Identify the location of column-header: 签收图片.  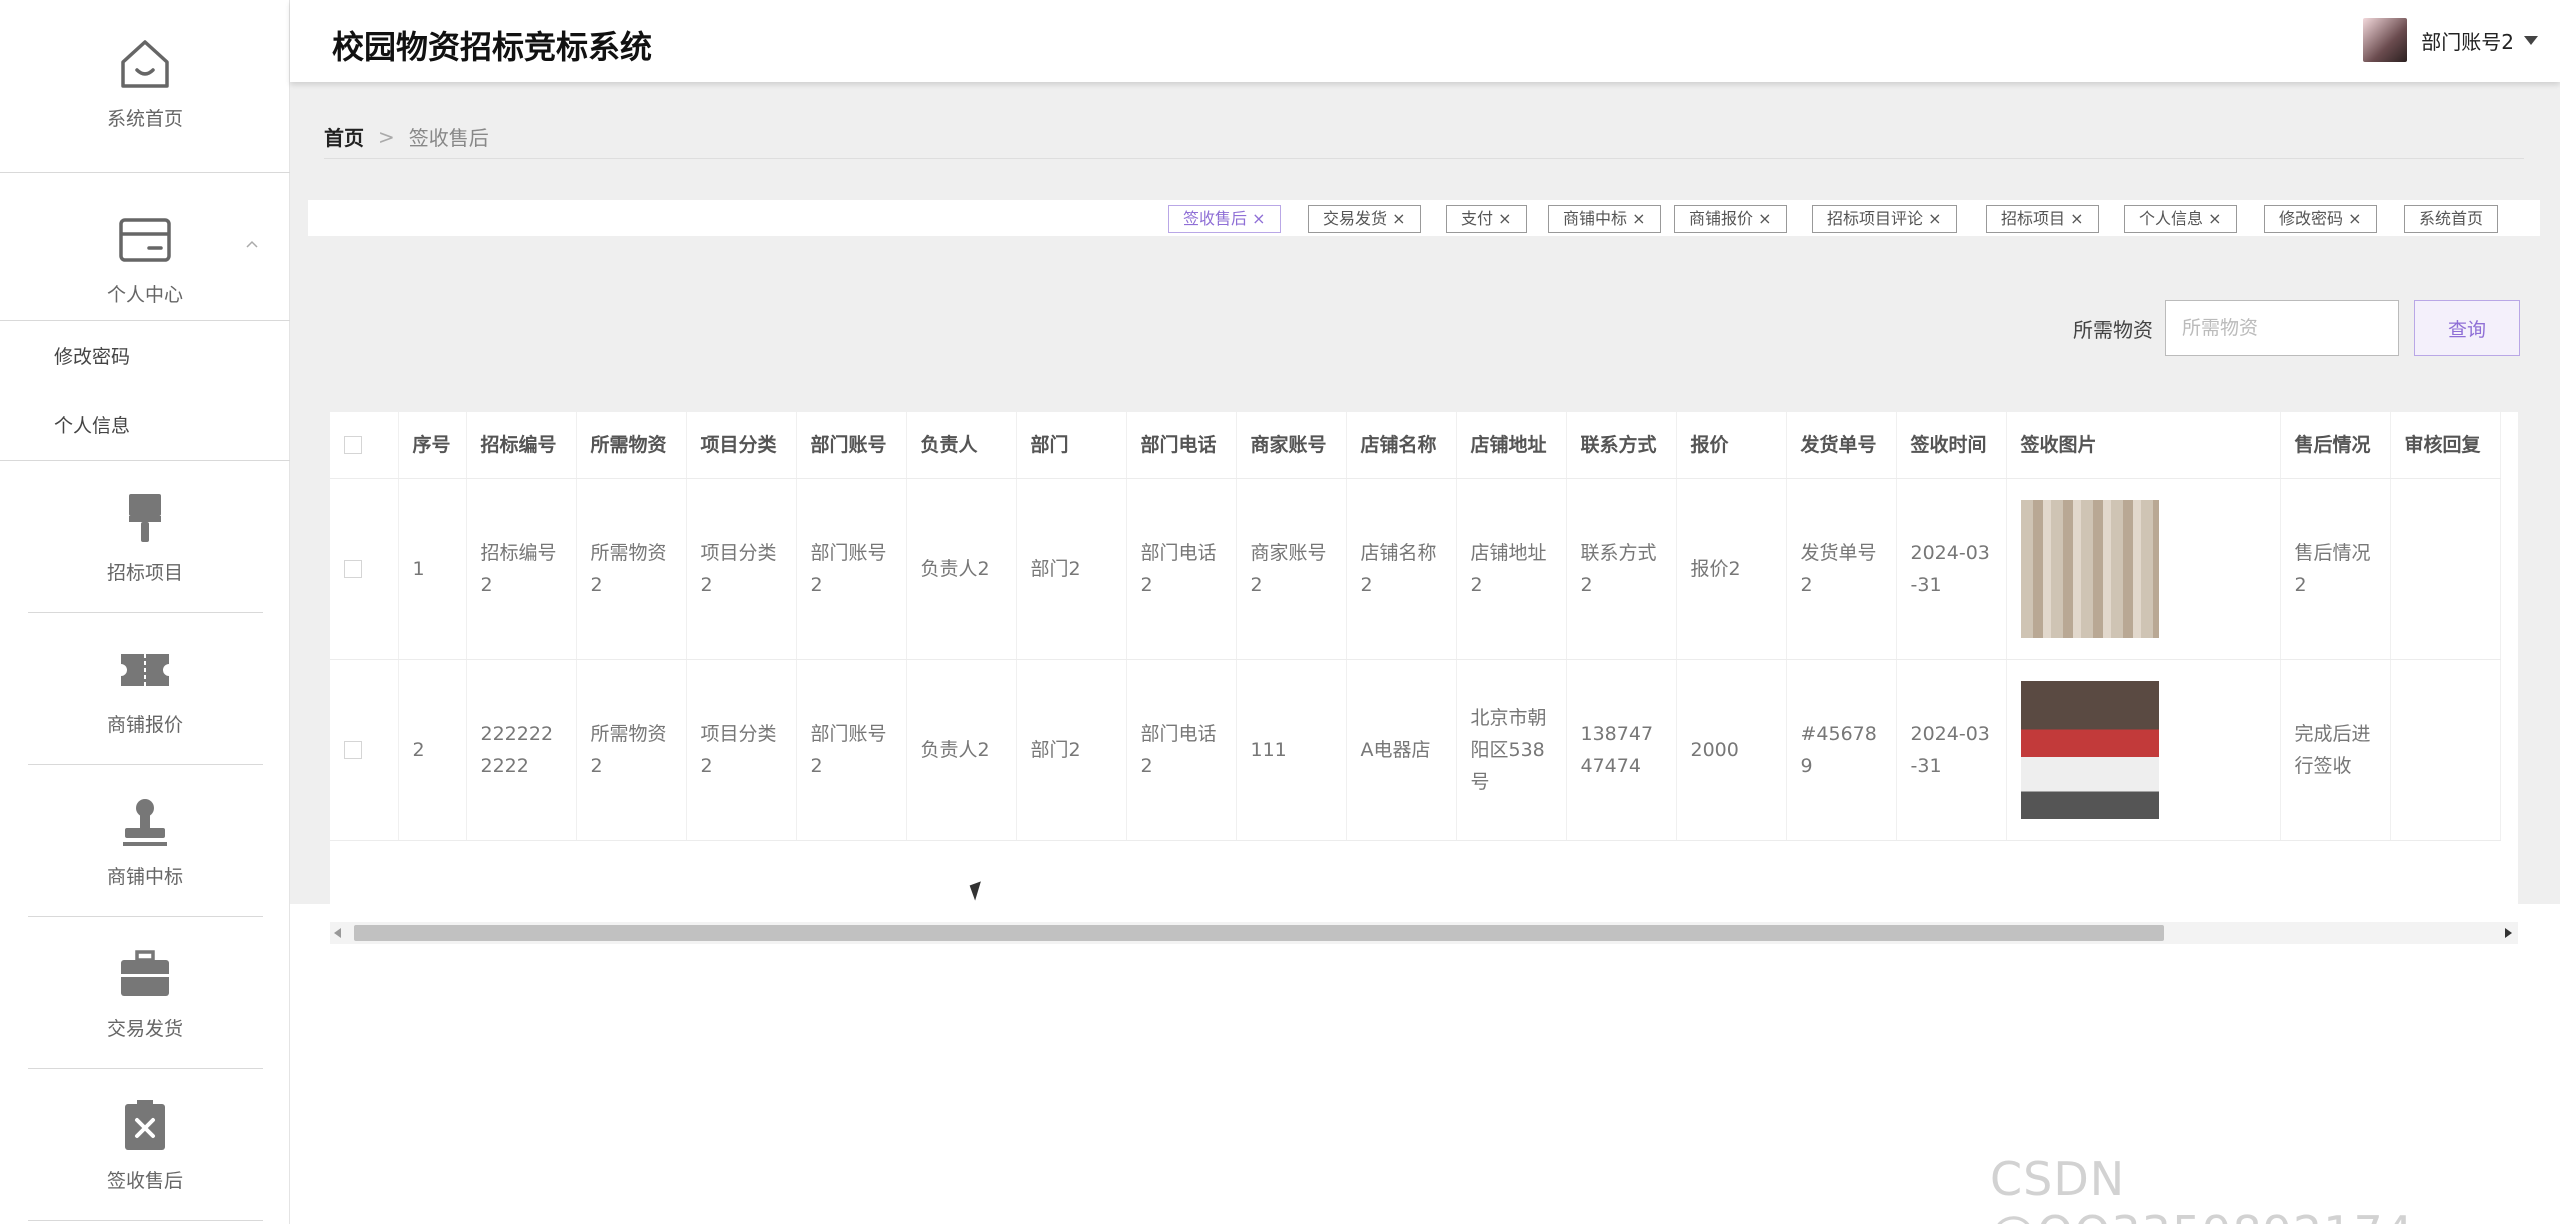
(2143, 445).